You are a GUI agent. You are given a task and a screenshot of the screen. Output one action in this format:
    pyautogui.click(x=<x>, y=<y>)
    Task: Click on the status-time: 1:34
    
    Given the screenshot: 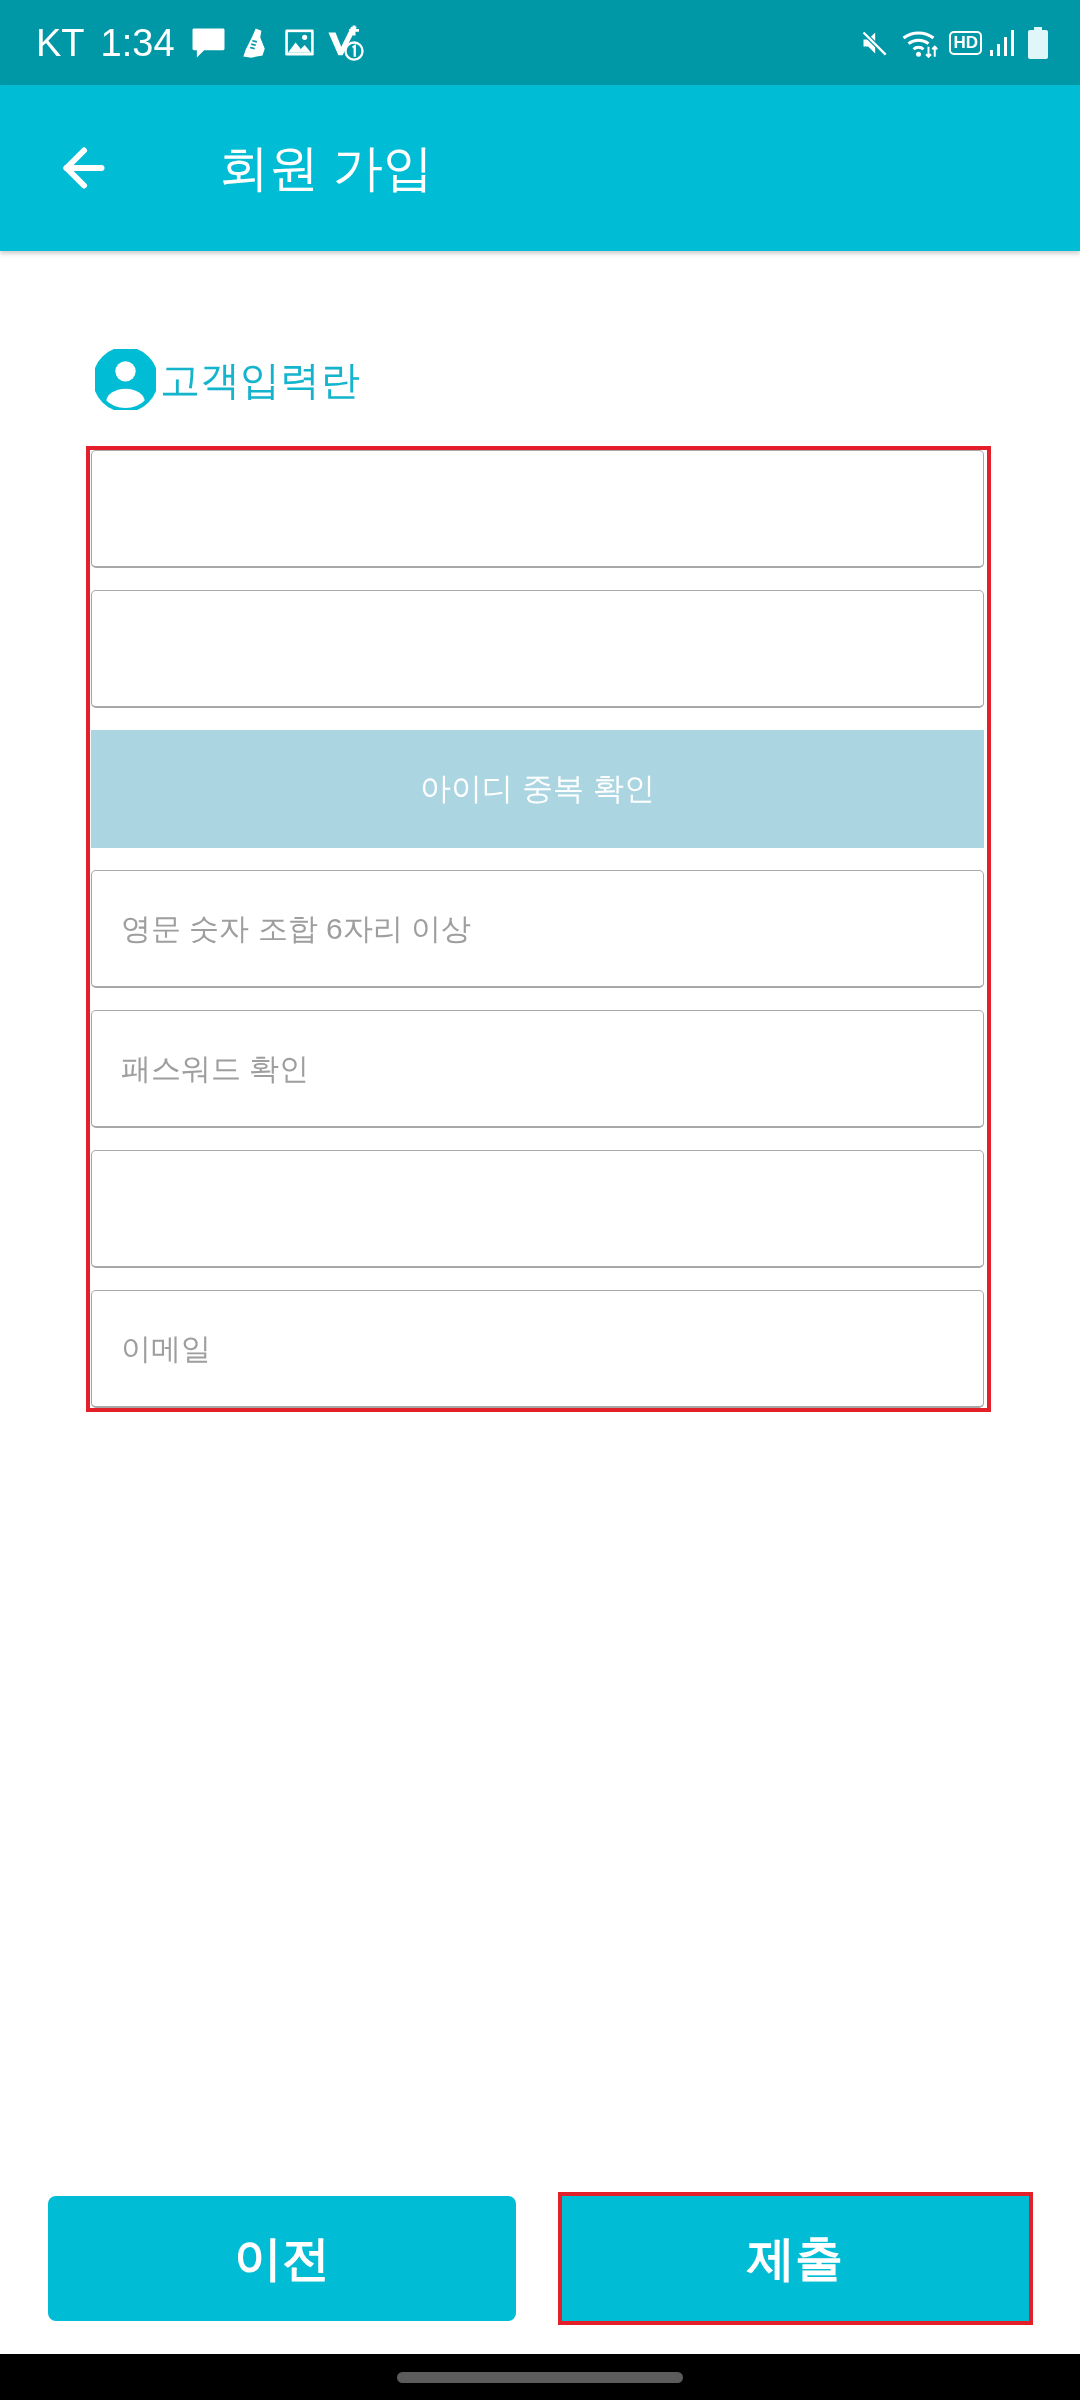 What is the action you would take?
    pyautogui.click(x=137, y=42)
    